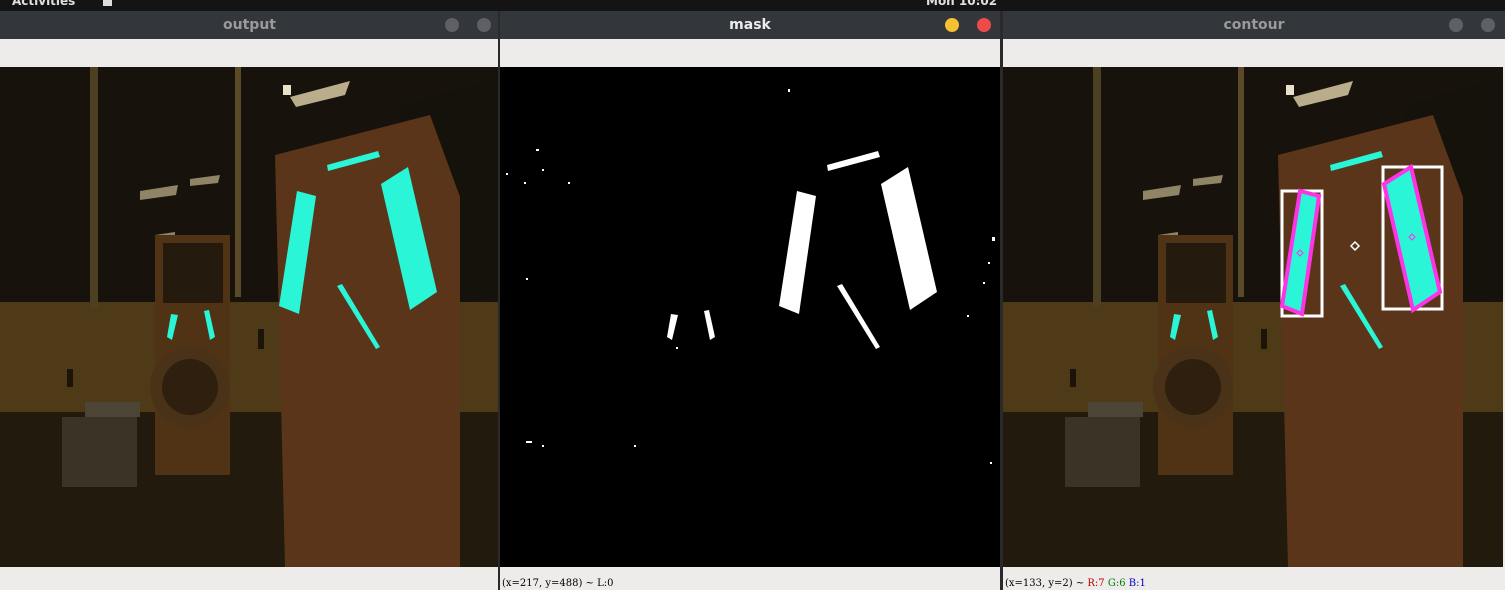 This screenshot has width=1505, height=590. I want to click on window-title: mask, so click(750, 25).